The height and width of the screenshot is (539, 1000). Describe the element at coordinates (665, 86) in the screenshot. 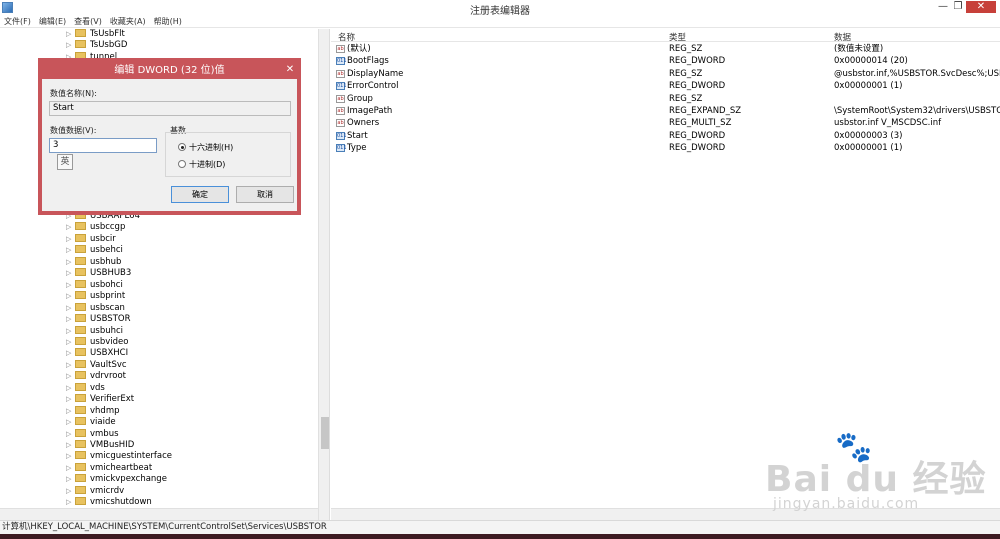

I see `value-row: 011 ErrorControl REG_DWORD 0x00000001 (1)` at that location.